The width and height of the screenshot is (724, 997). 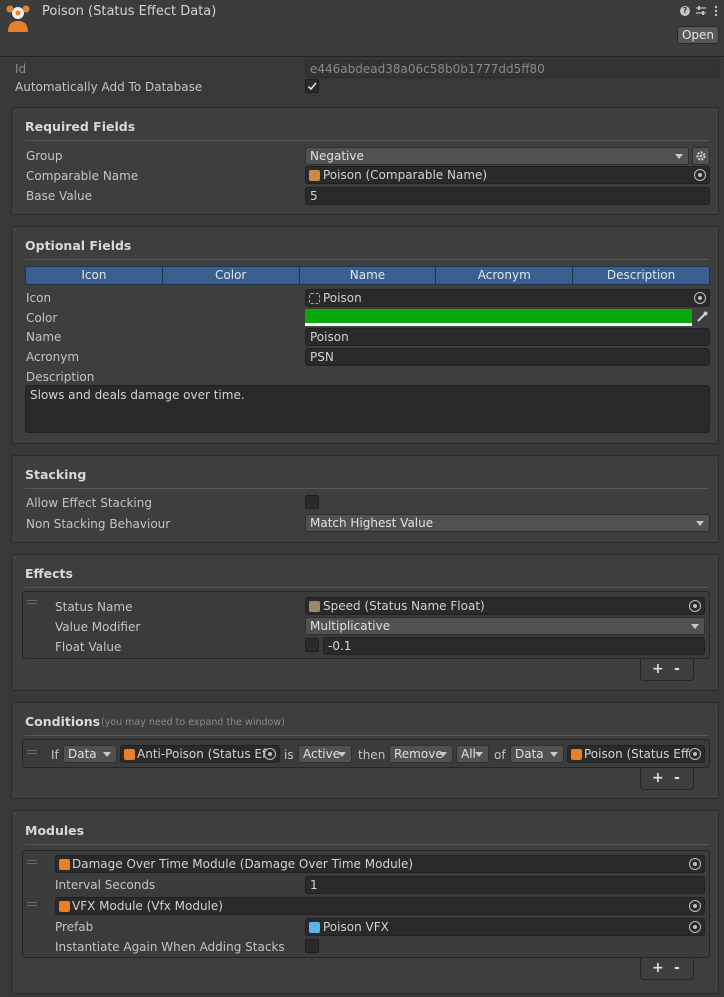 I want to click on condition-target-object-field: Poison (Status Eff, so click(x=636, y=754).